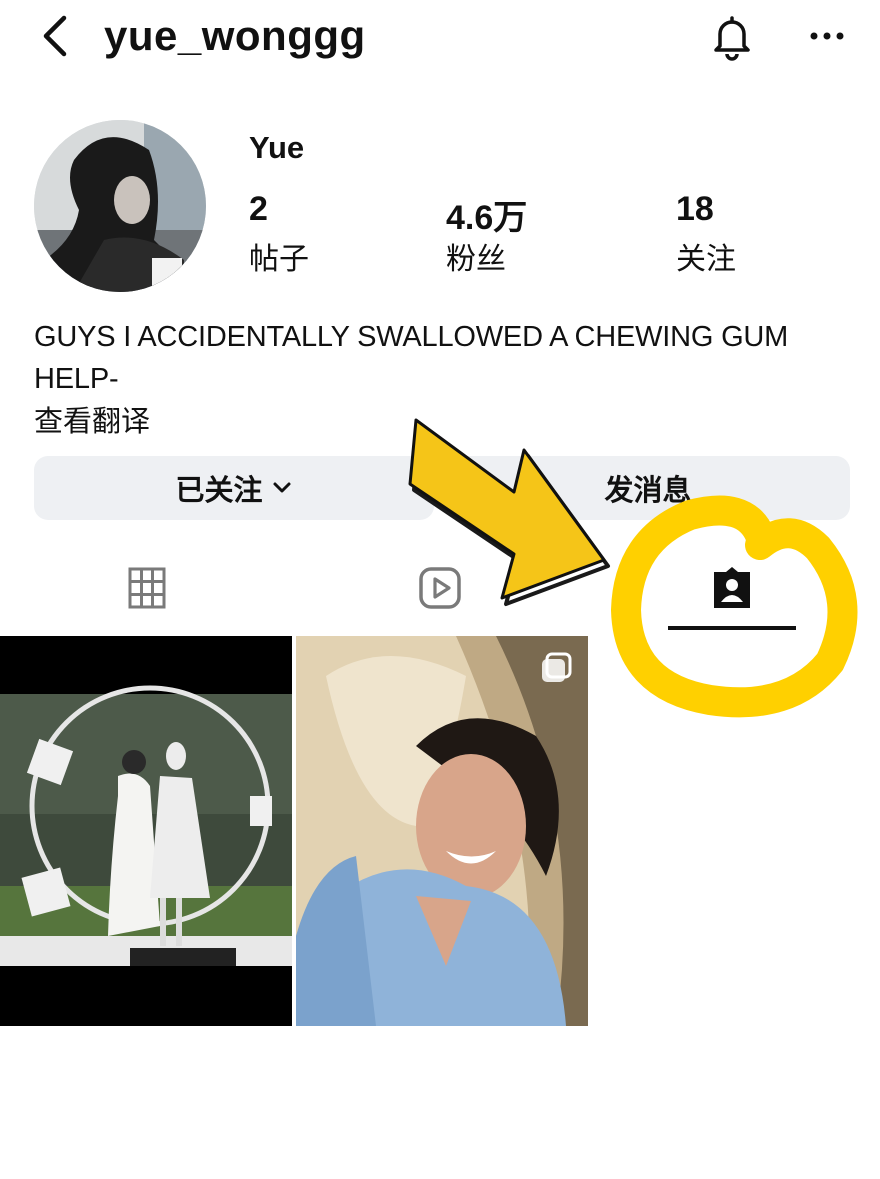 Image resolution: width=880 pixels, height=1179 pixels. Describe the element at coordinates (58, 36) in the screenshot. I see `chevron-left-icon` at that location.